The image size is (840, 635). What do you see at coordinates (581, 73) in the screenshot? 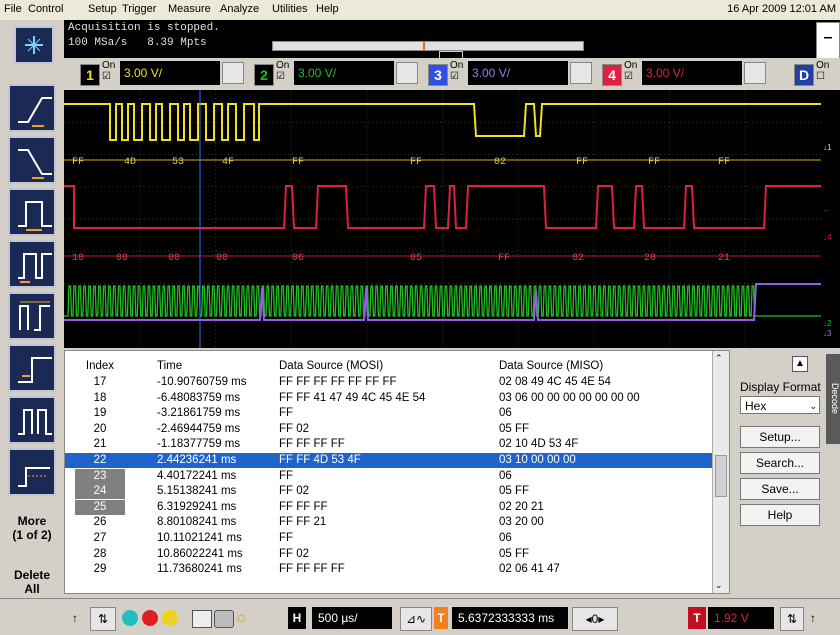
I see `channel-3-coupling-icon` at bounding box center [581, 73].